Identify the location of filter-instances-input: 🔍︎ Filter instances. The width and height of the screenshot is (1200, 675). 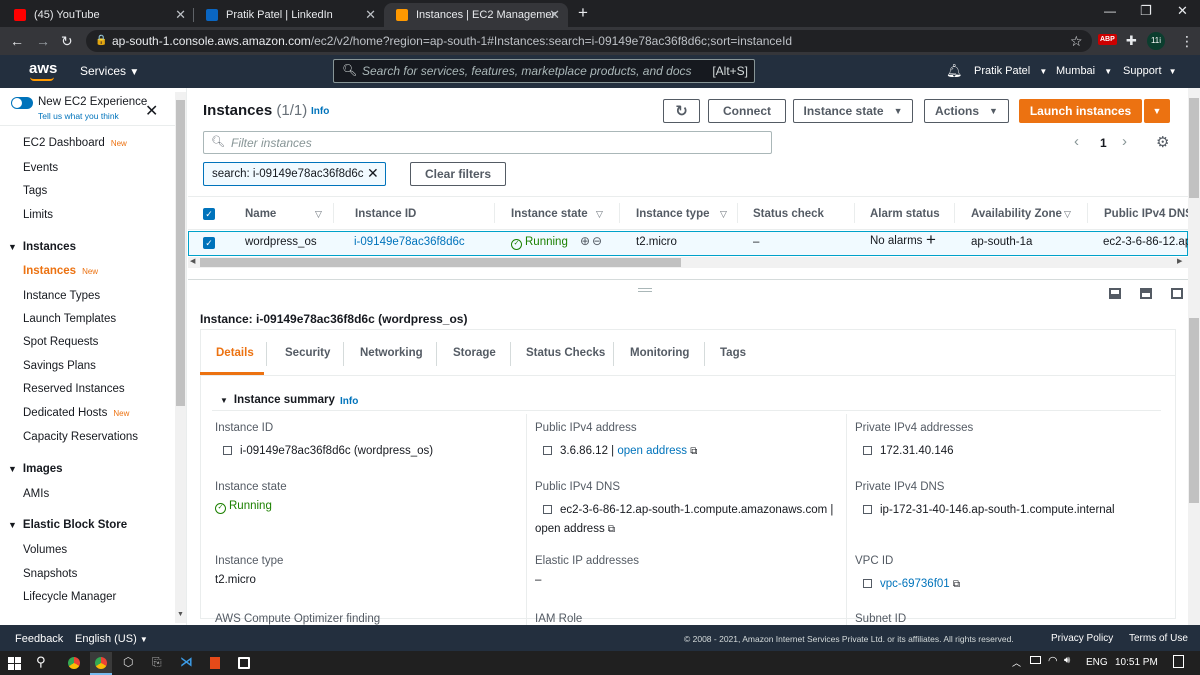
(487, 142).